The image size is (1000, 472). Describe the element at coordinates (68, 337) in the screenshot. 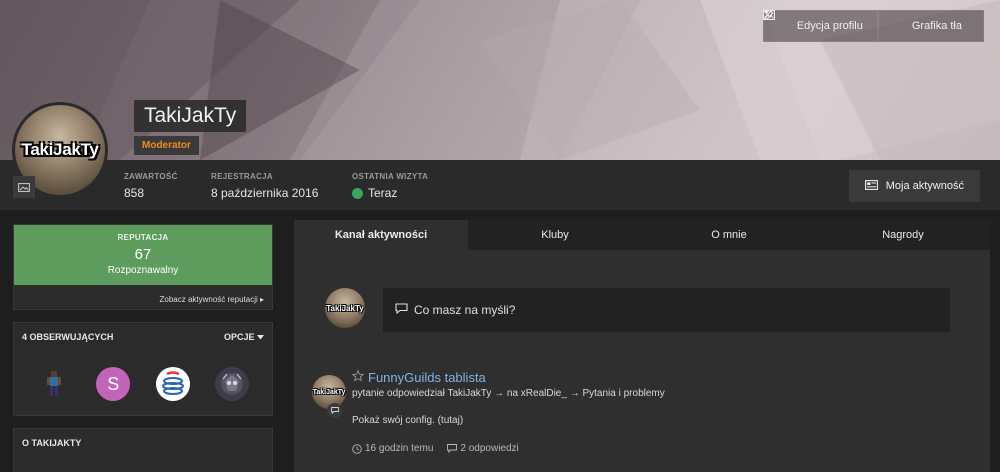

I see `followers-title: 4 OBSERWUJĄCYCH` at that location.